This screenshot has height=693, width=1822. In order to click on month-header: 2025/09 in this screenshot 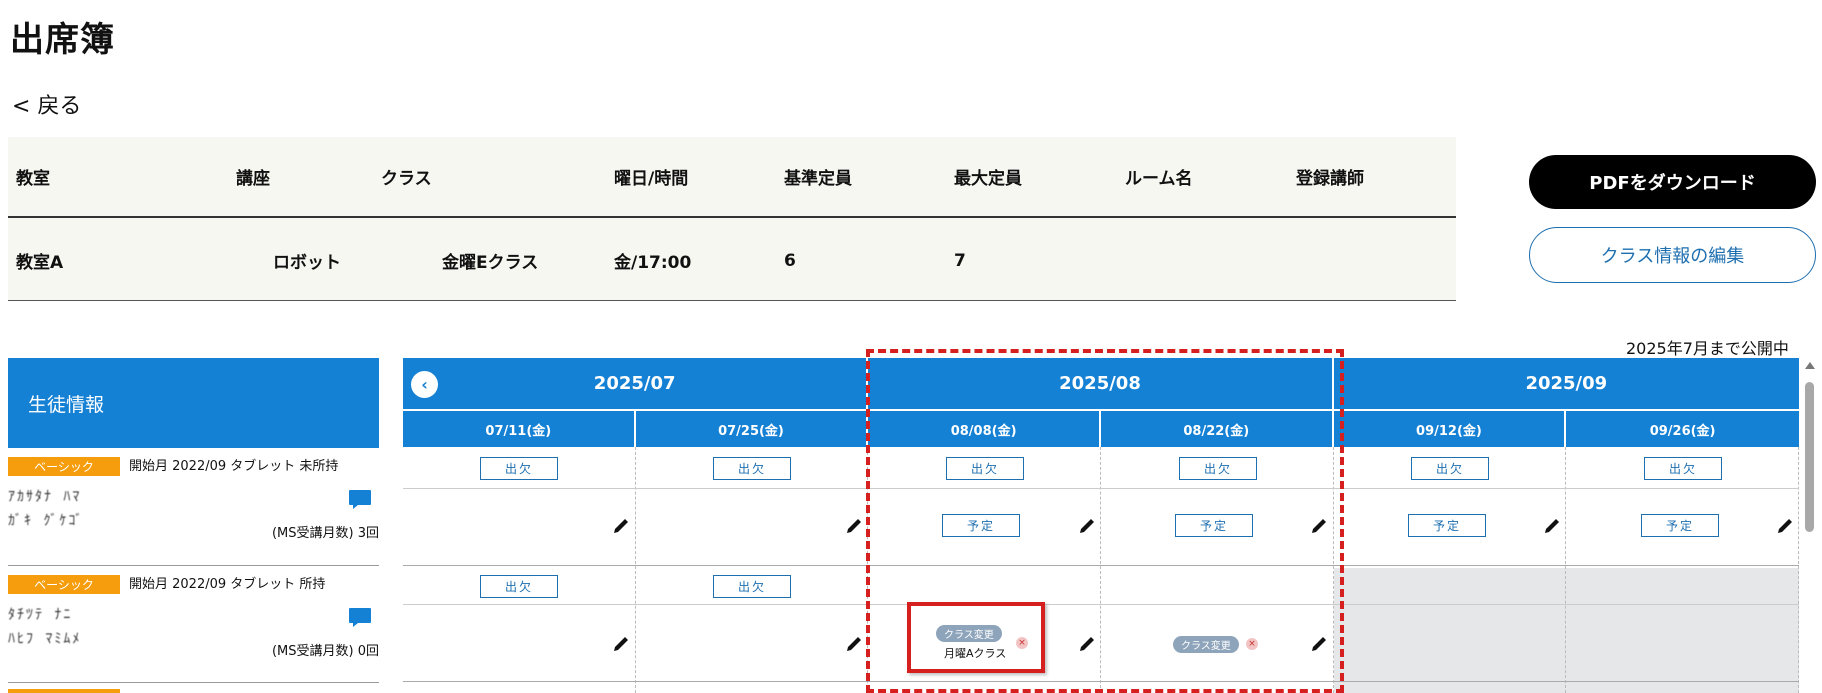, I will do `click(1566, 383)`.